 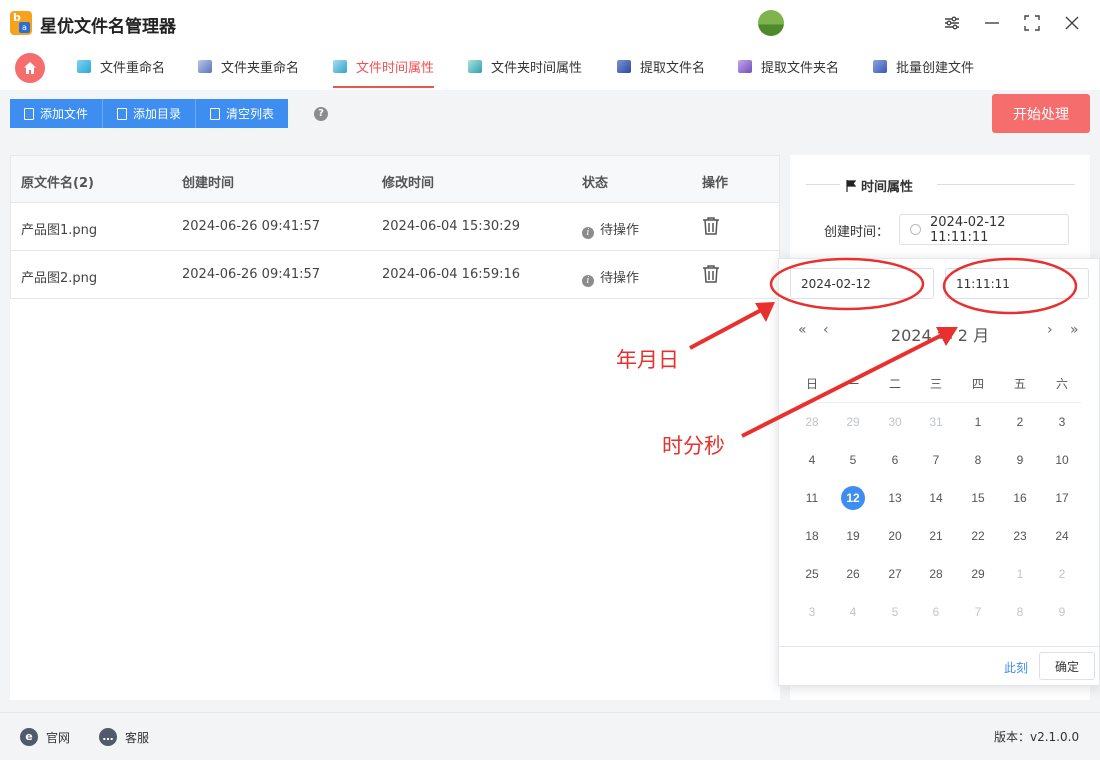 What do you see at coordinates (895, 498) in the screenshot?
I see `calendar-day: 13` at bounding box center [895, 498].